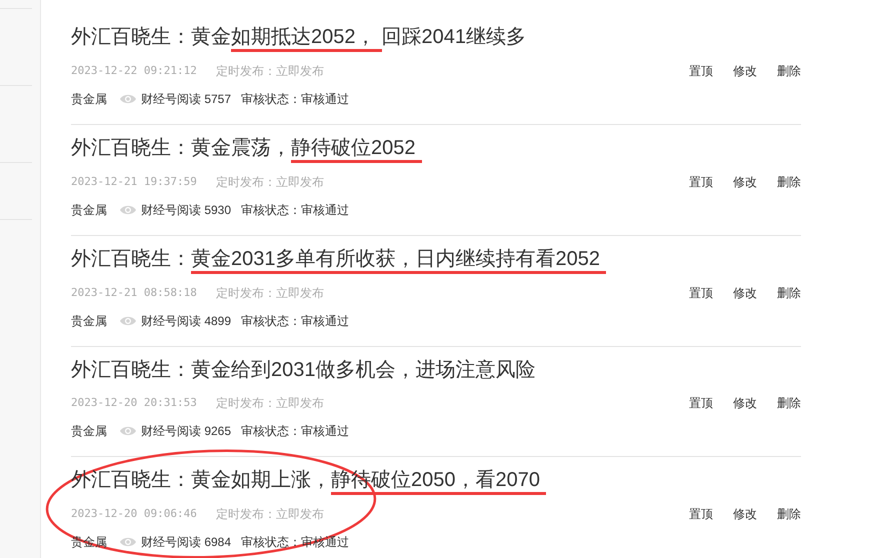  I want to click on underlined-title-part: 静待破位2052, so click(356, 148).